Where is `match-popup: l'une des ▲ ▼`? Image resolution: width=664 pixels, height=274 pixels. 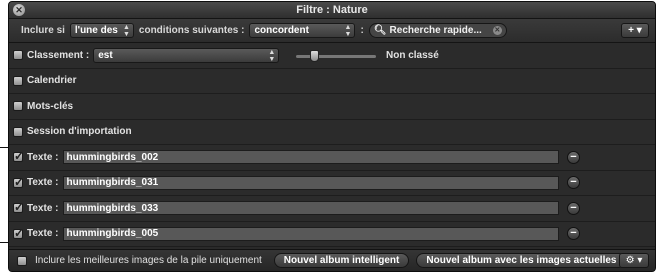 match-popup: l'une des ▲ ▼ is located at coordinates (101, 30).